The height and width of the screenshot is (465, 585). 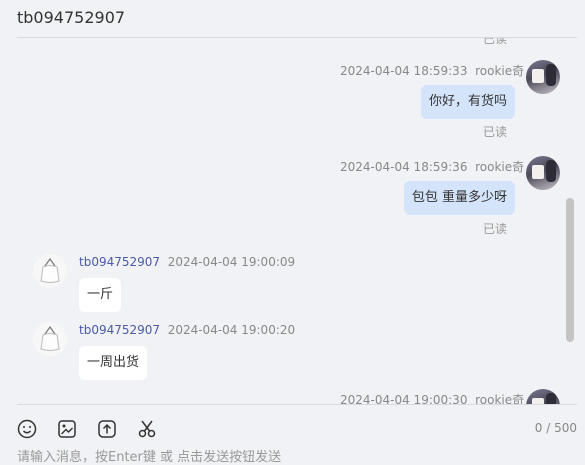 I want to click on message-meta: 2024-04-04 18:59:33 rookie奇, so click(x=432, y=70).